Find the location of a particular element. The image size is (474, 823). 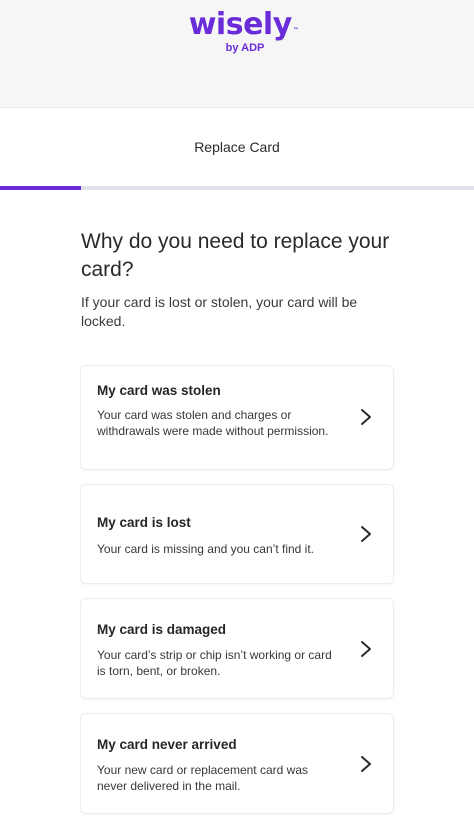

app-header: wisely™ by ADP is located at coordinates (237, 54).